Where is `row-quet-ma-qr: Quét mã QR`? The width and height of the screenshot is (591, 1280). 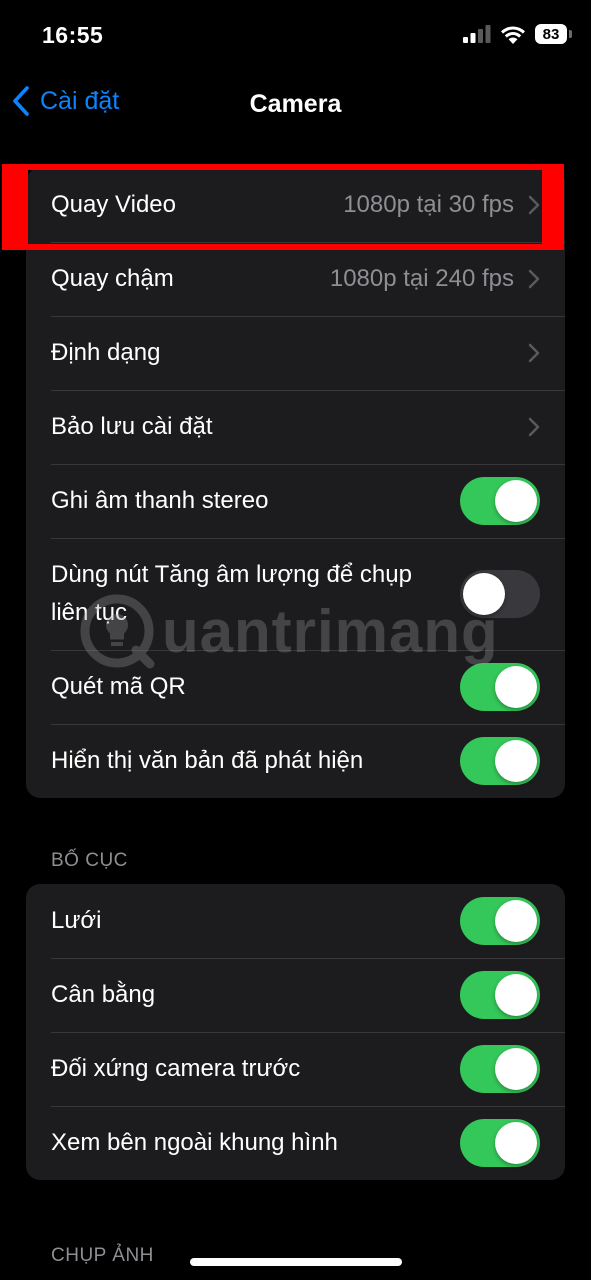 row-quet-ma-qr: Quét mã QR is located at coordinates (295, 687).